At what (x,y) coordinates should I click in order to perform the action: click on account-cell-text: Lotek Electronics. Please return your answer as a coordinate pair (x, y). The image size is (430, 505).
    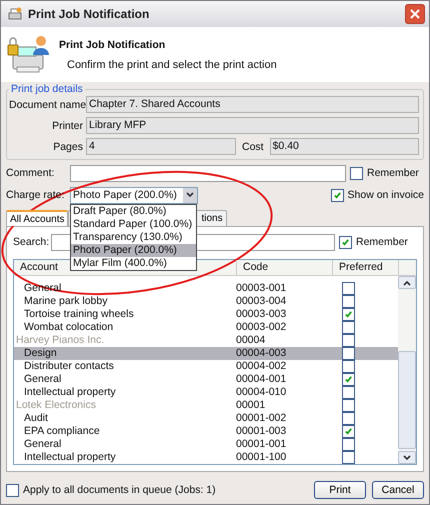
    Looking at the image, I should click on (56, 405).